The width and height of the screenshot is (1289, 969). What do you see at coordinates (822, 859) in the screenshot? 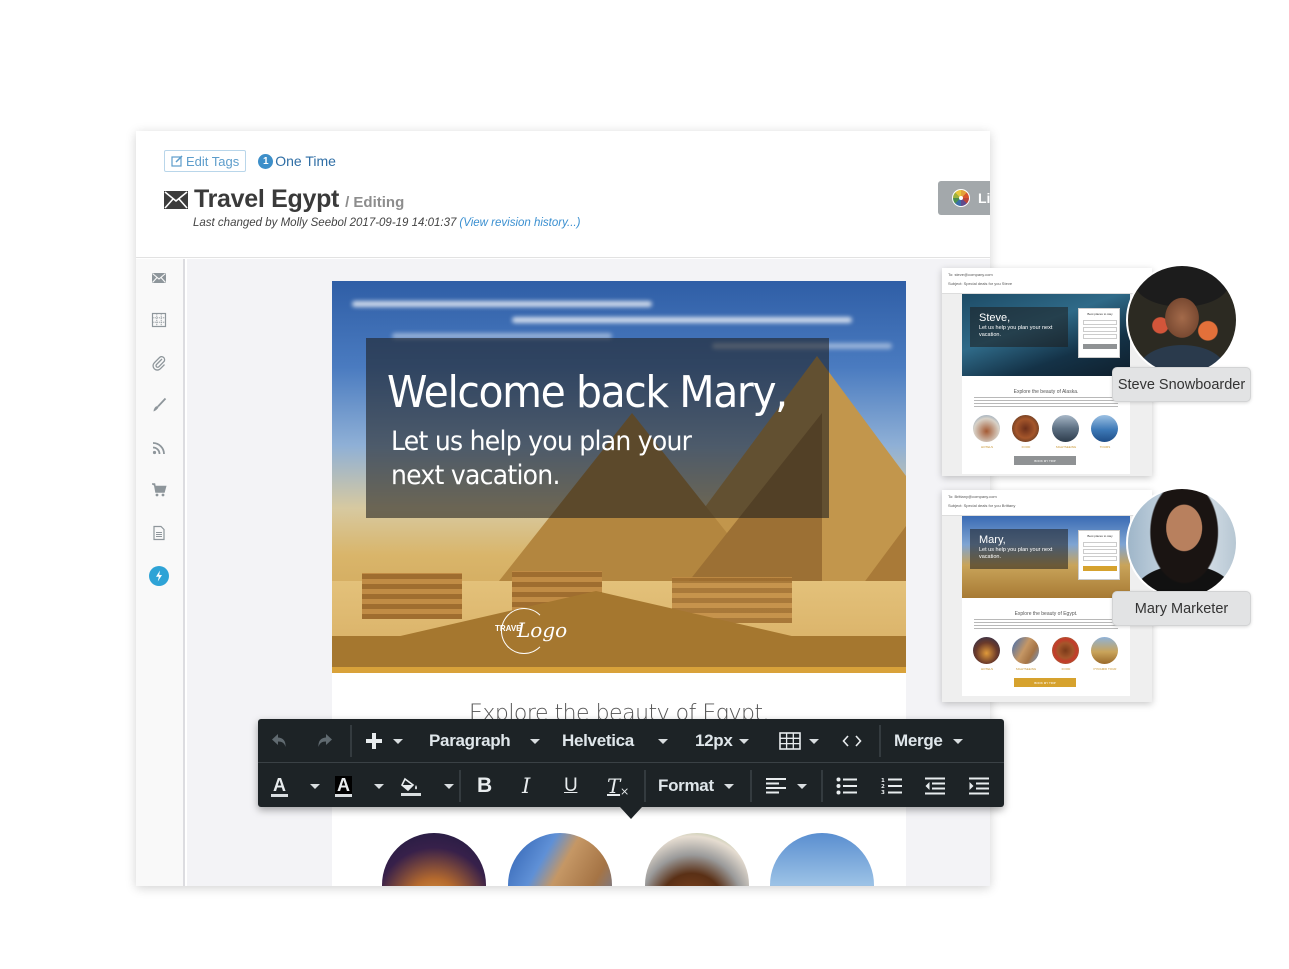
I see `pyramid-tour-image` at bounding box center [822, 859].